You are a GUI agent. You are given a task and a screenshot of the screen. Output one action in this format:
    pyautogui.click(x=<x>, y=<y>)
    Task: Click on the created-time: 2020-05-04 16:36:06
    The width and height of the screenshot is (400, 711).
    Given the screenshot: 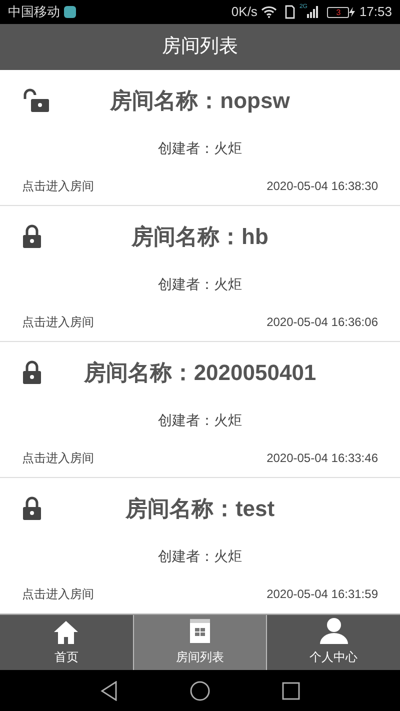 What is the action you would take?
    pyautogui.click(x=322, y=322)
    